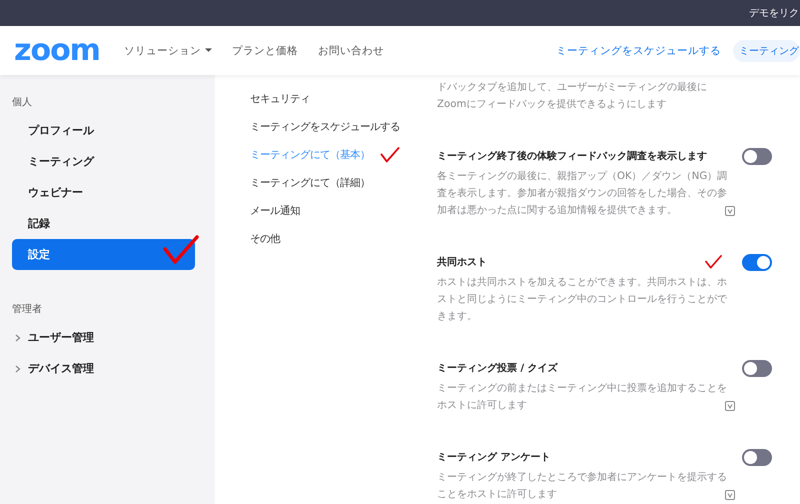 The width and height of the screenshot is (800, 504). I want to click on setting-description: ホストは共同ホストを加えることができます。共同ホストは、ホストと同じようにミーティング中のコントロールを行うことができます。, so click(582, 300).